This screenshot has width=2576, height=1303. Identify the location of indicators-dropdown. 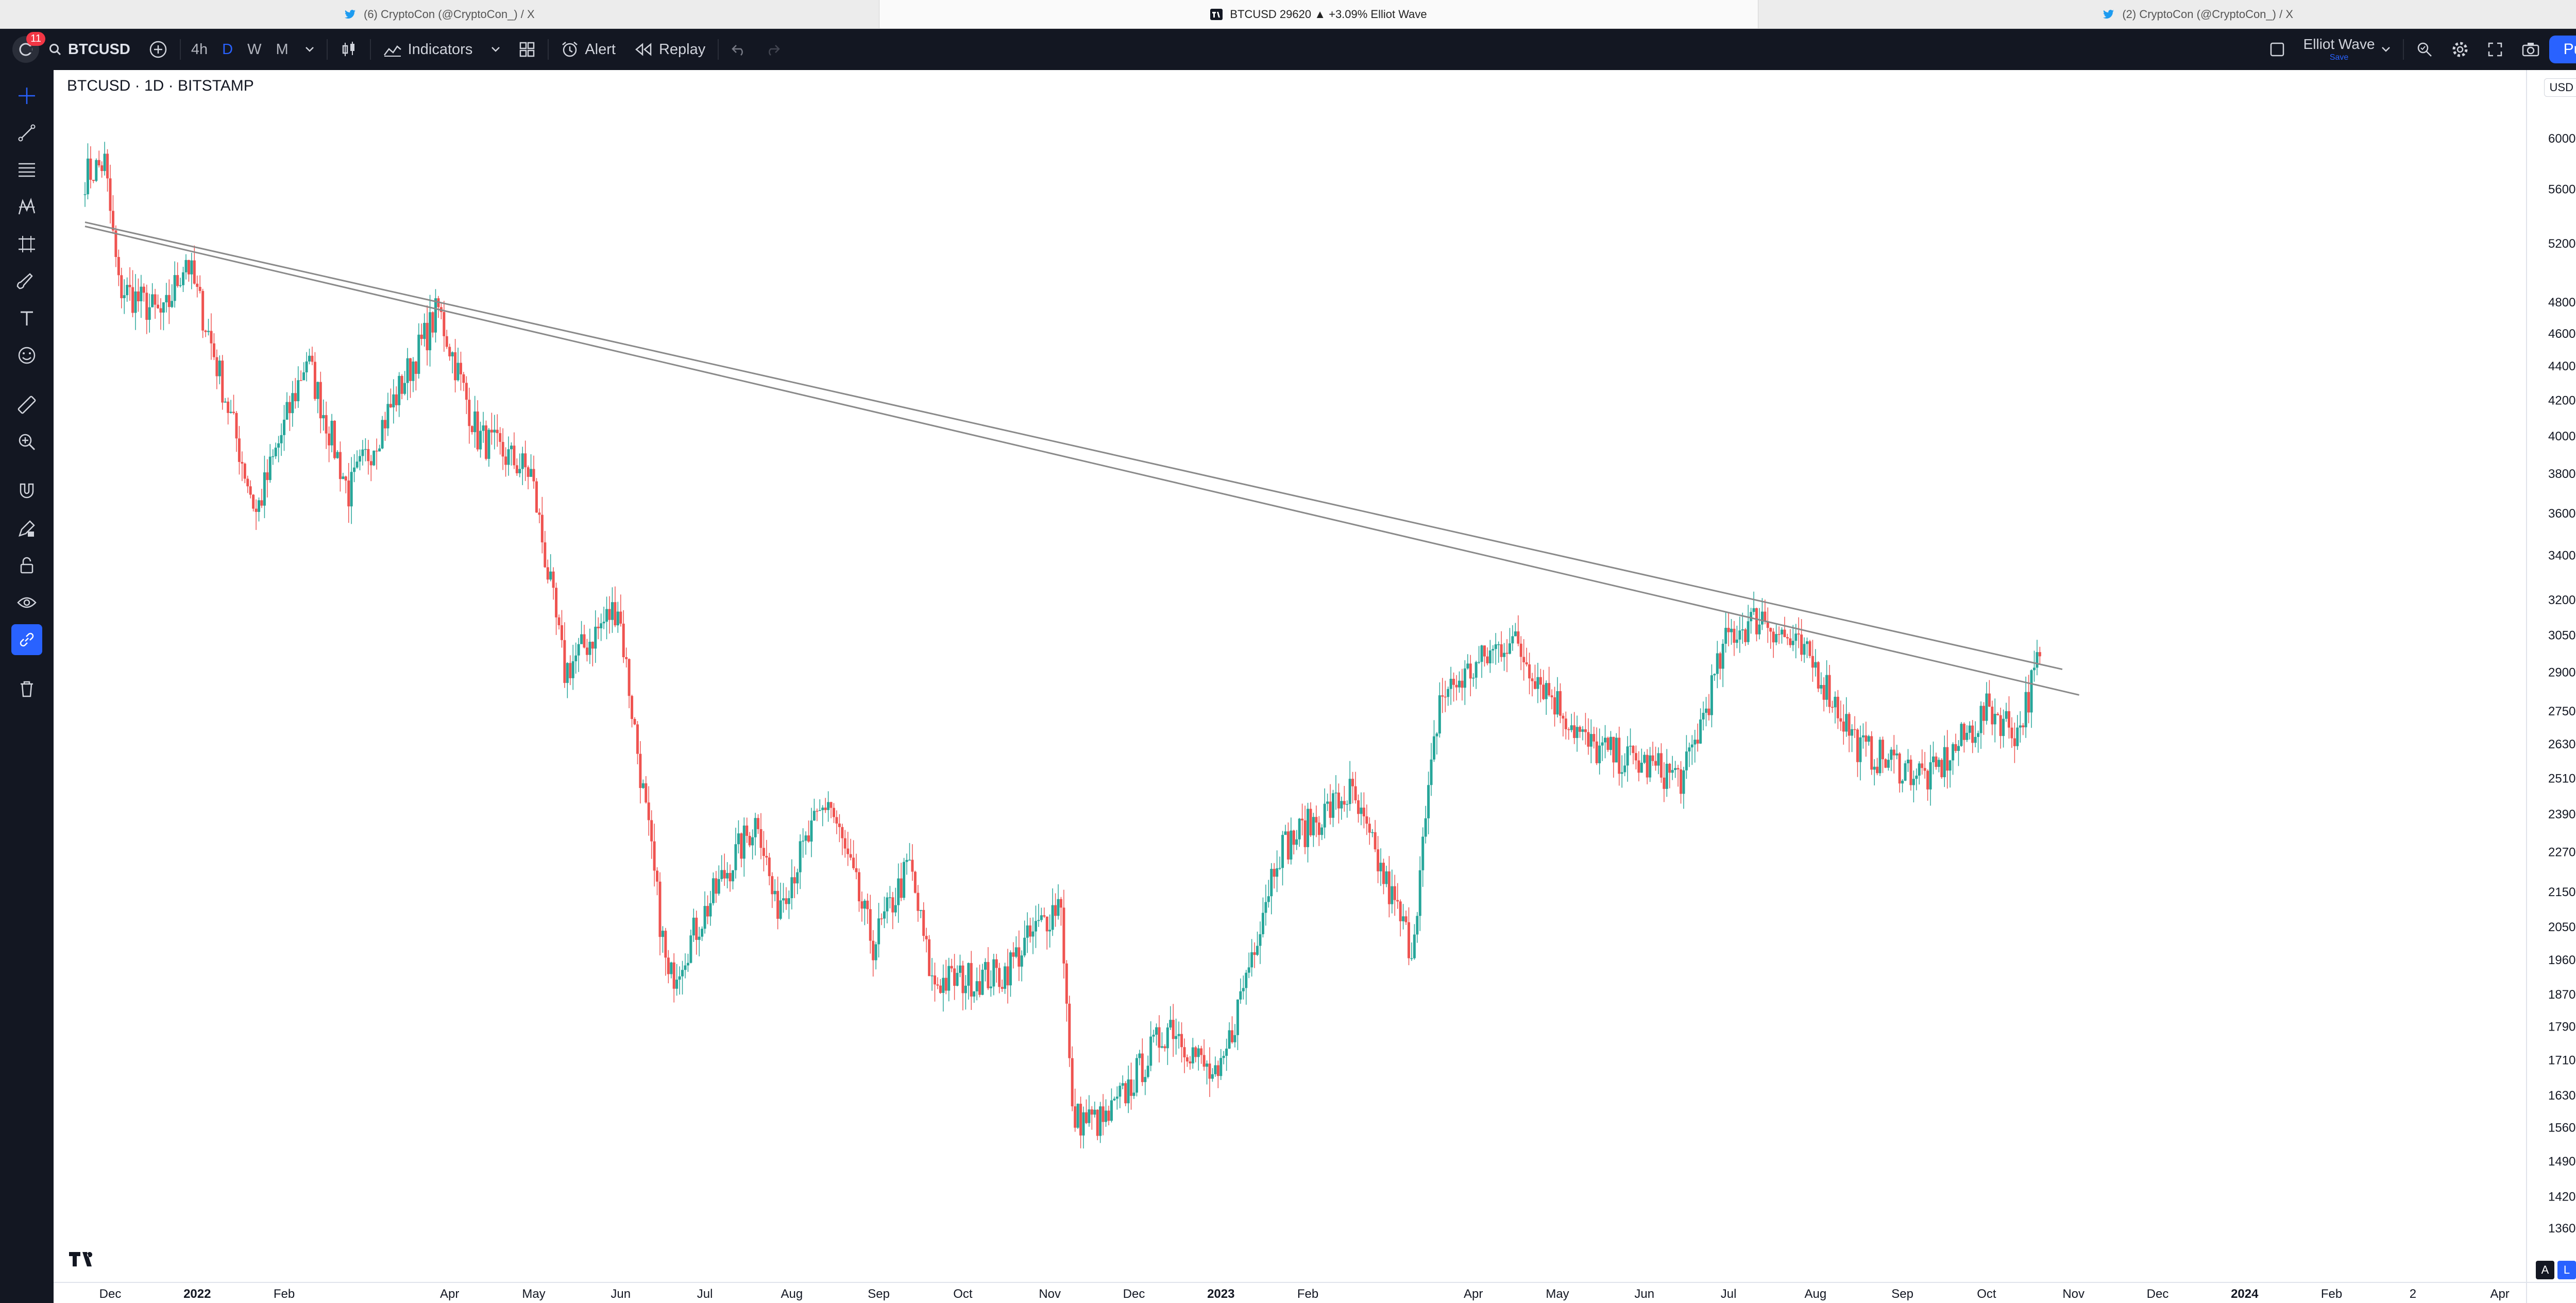
(496, 50).